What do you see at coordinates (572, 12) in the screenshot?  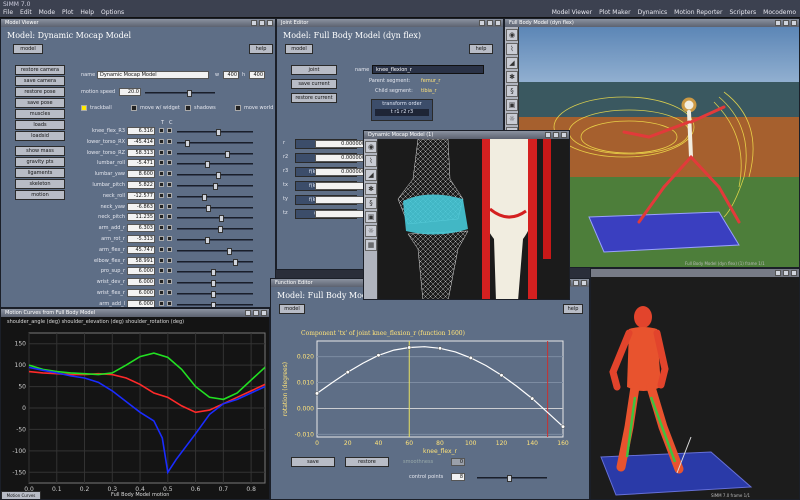 I see `tool-menu-item: Model Viewer` at bounding box center [572, 12].